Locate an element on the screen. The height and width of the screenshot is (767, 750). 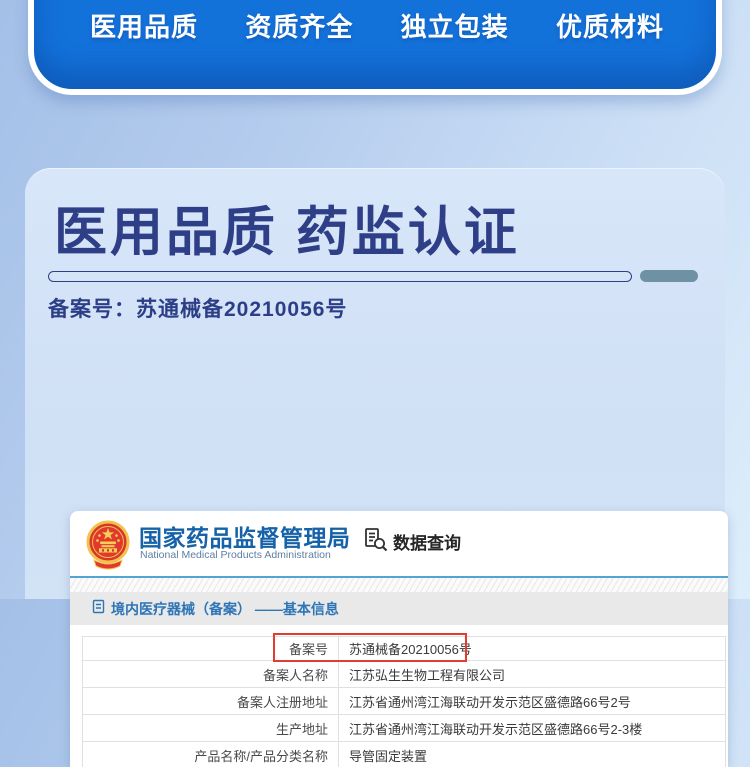
table-row: 产品名称/产品分类名称 导管固定装置 is located at coordinates (404, 754).